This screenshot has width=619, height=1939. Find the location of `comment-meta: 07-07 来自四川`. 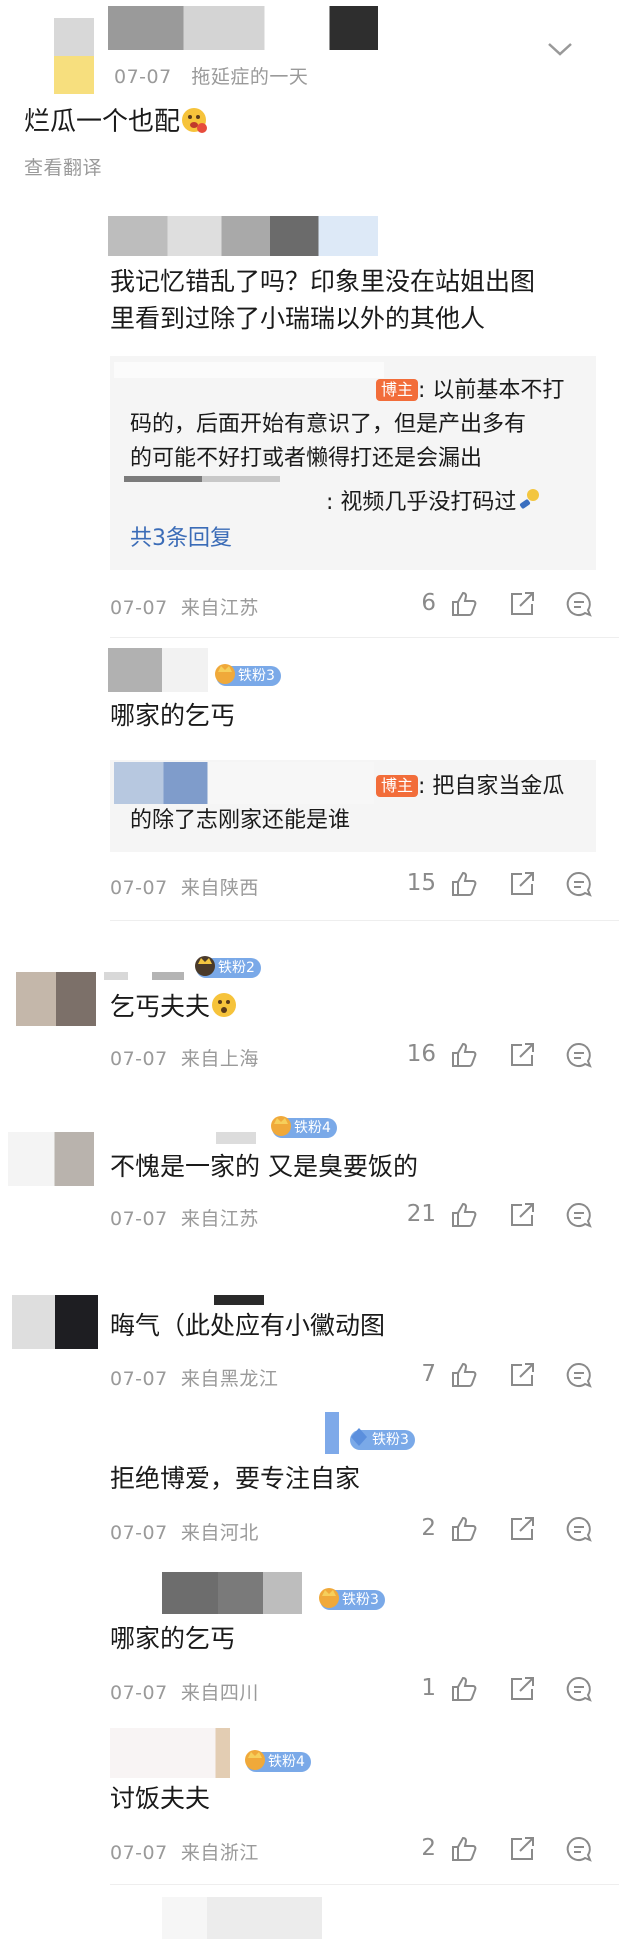

comment-meta: 07-07 来自四川 is located at coordinates (184, 1693).